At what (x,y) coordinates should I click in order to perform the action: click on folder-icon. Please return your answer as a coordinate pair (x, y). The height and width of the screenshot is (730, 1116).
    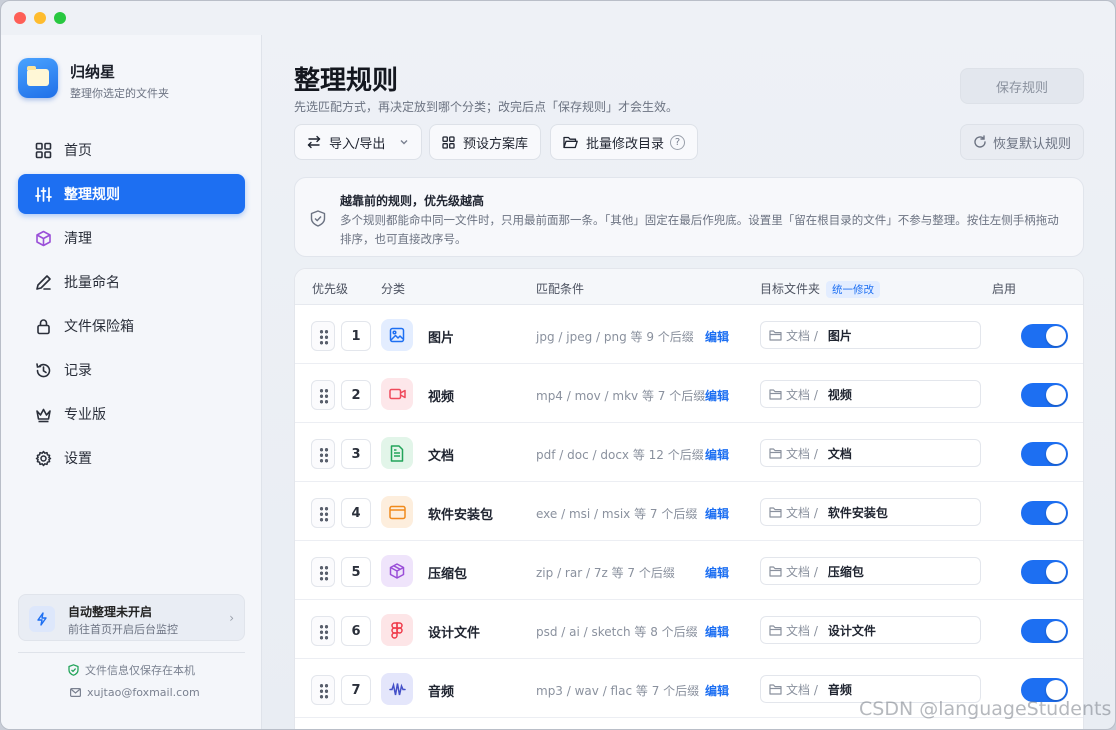
    Looking at the image, I should click on (775, 394).